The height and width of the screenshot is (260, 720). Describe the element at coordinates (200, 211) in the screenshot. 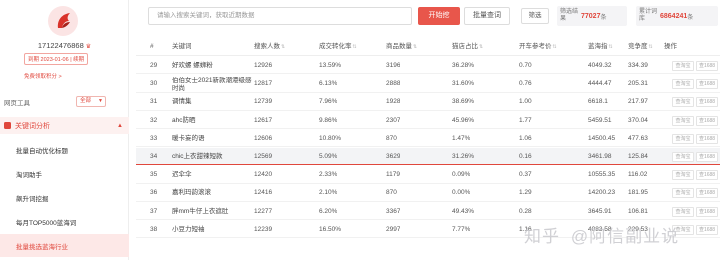

I see `cell-keyword: 胖mm牛仔上衣遮肚` at that location.